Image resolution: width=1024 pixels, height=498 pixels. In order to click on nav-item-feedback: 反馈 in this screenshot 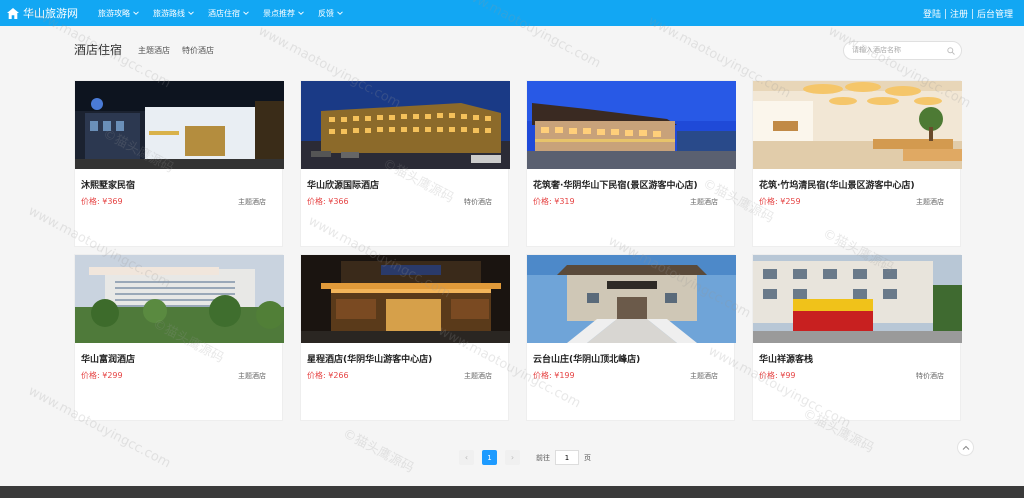, I will do `click(330, 13)`.